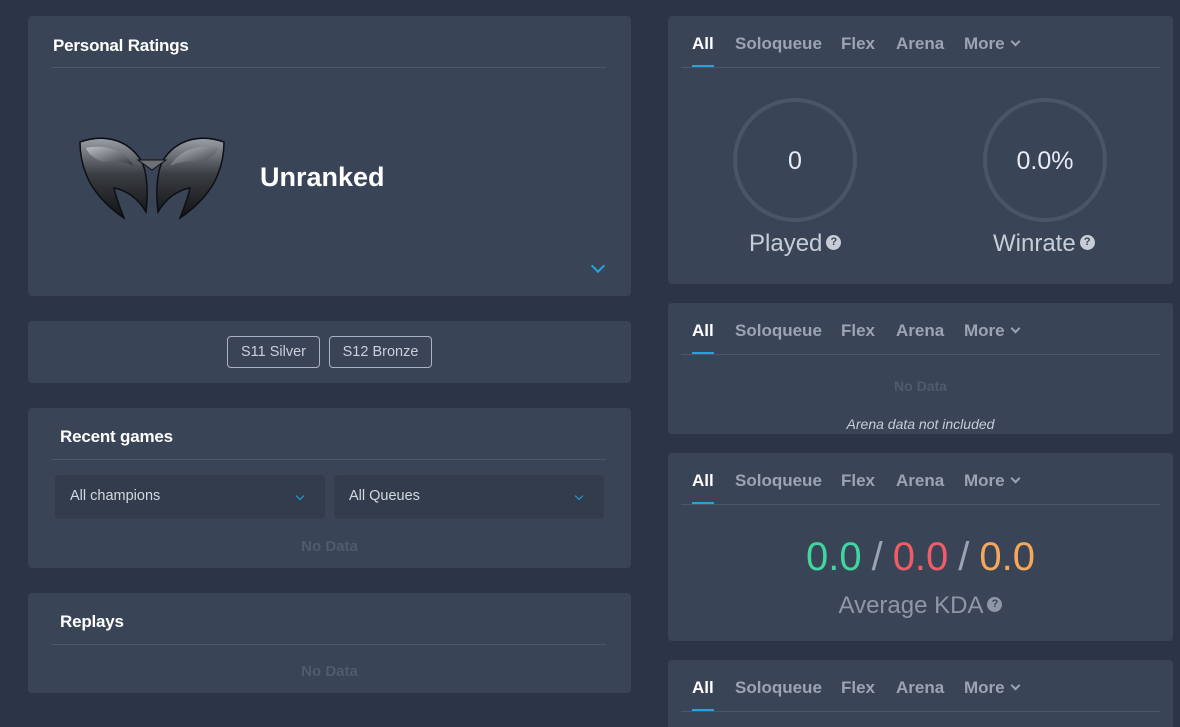 This screenshot has height=727, width=1180. What do you see at coordinates (795, 161) in the screenshot?
I see `played-value: 0` at bounding box center [795, 161].